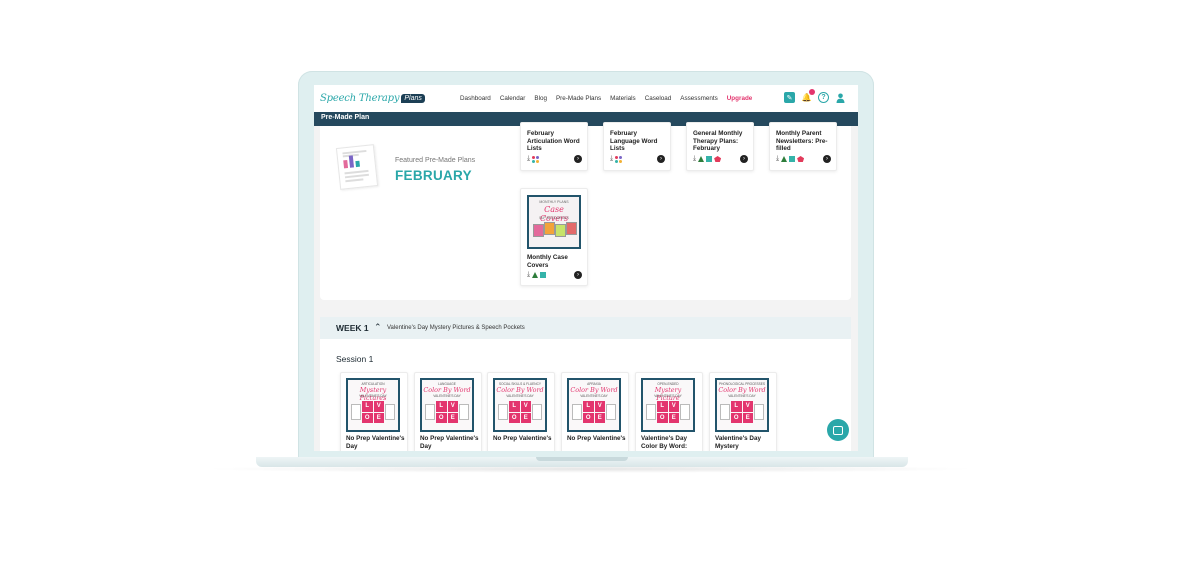 This screenshot has width=1200, height=563. I want to click on nav-assessments: Assessments, so click(698, 98).